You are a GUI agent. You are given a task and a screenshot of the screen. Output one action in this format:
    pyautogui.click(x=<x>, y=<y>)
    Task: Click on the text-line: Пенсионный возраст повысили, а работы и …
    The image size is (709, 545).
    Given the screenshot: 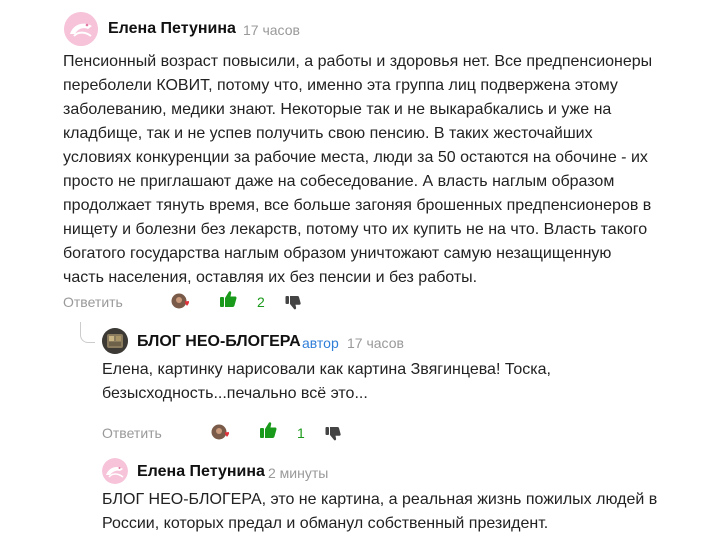 What is the action you would take?
    pyautogui.click(x=358, y=61)
    